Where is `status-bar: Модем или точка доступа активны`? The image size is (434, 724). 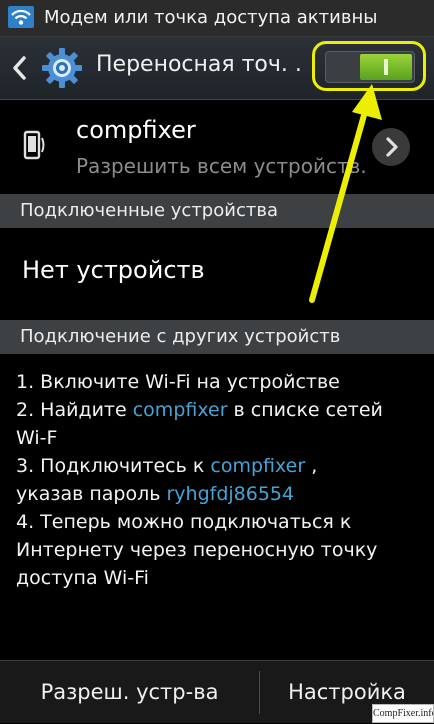
status-bar: Модем или точка доступа активны is located at coordinates (217, 18).